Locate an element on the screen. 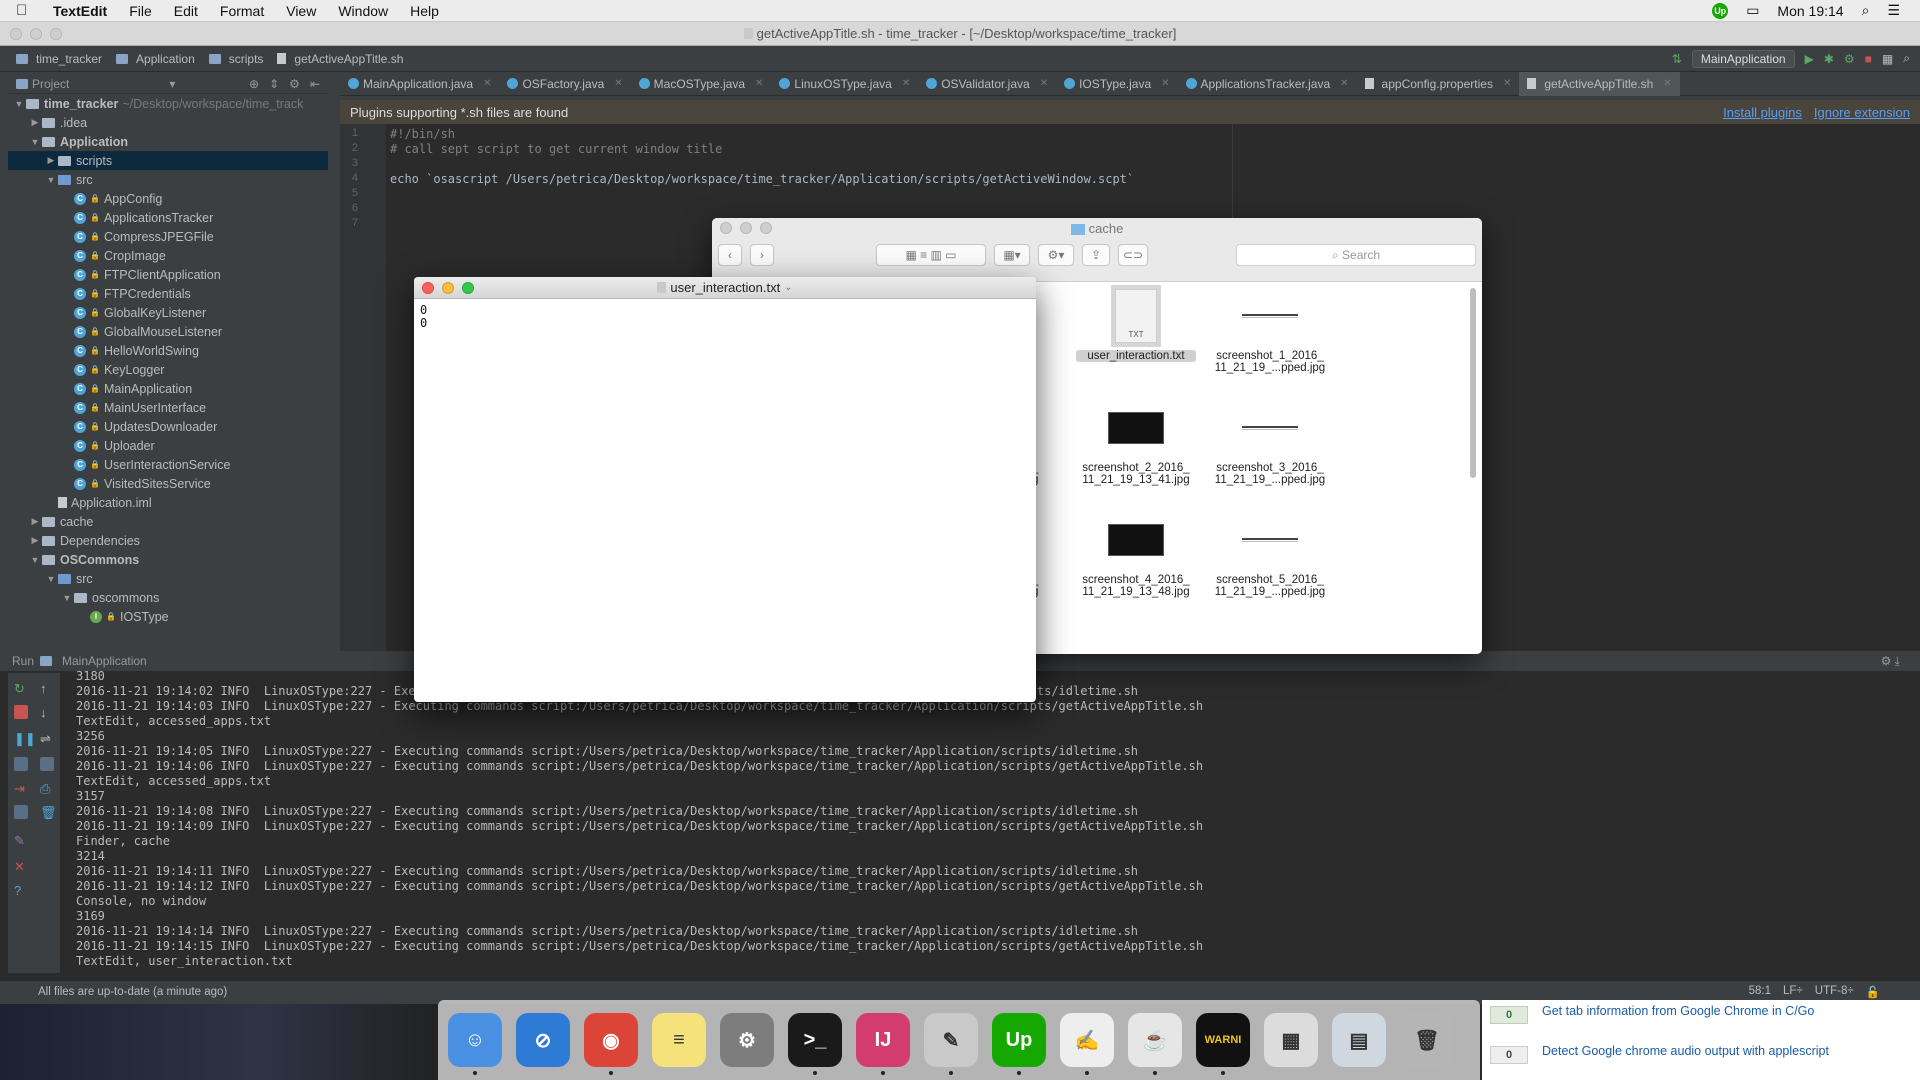 The image size is (1920, 1080). tree-item: ▼ src is located at coordinates (168, 578).